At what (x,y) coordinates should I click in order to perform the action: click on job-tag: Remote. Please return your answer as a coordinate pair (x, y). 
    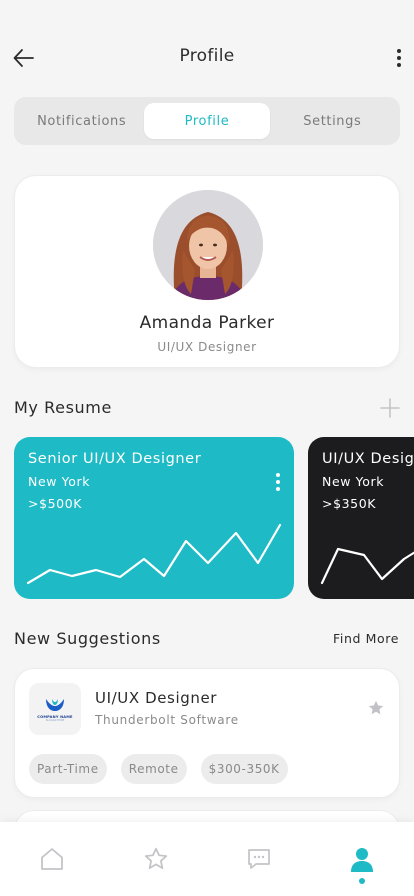
    Looking at the image, I should click on (153, 769).